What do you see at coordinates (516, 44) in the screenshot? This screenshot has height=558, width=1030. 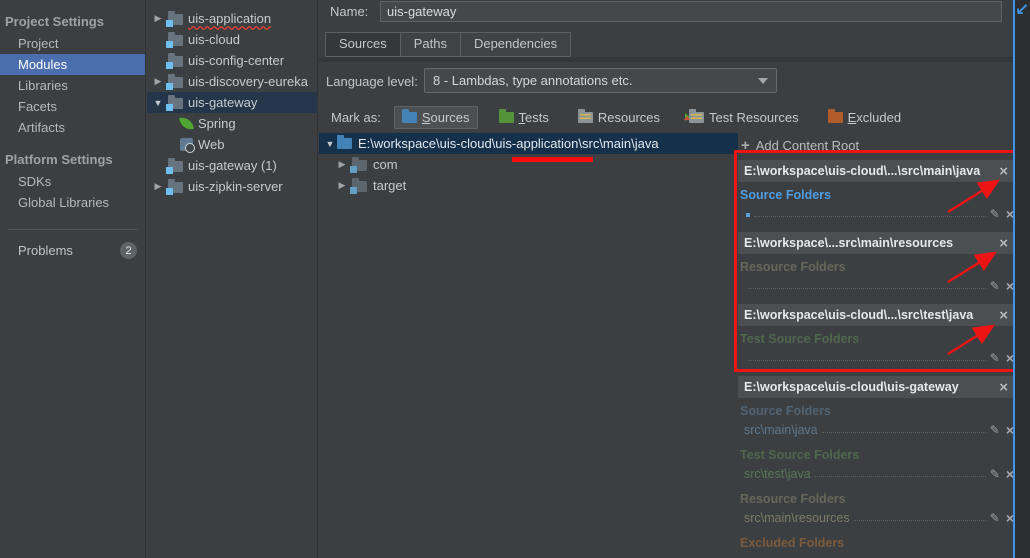 I see `tab-dependencies: Dependencies` at bounding box center [516, 44].